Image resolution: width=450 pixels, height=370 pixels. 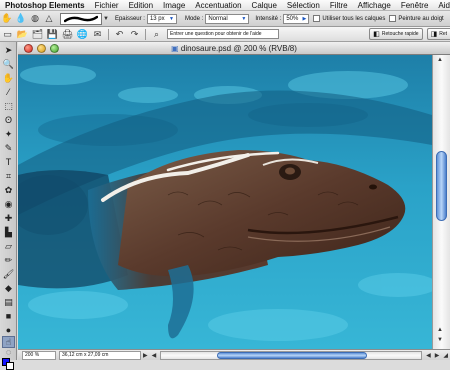 I want to click on magic-wand-icon: ✦, so click(x=8, y=134).